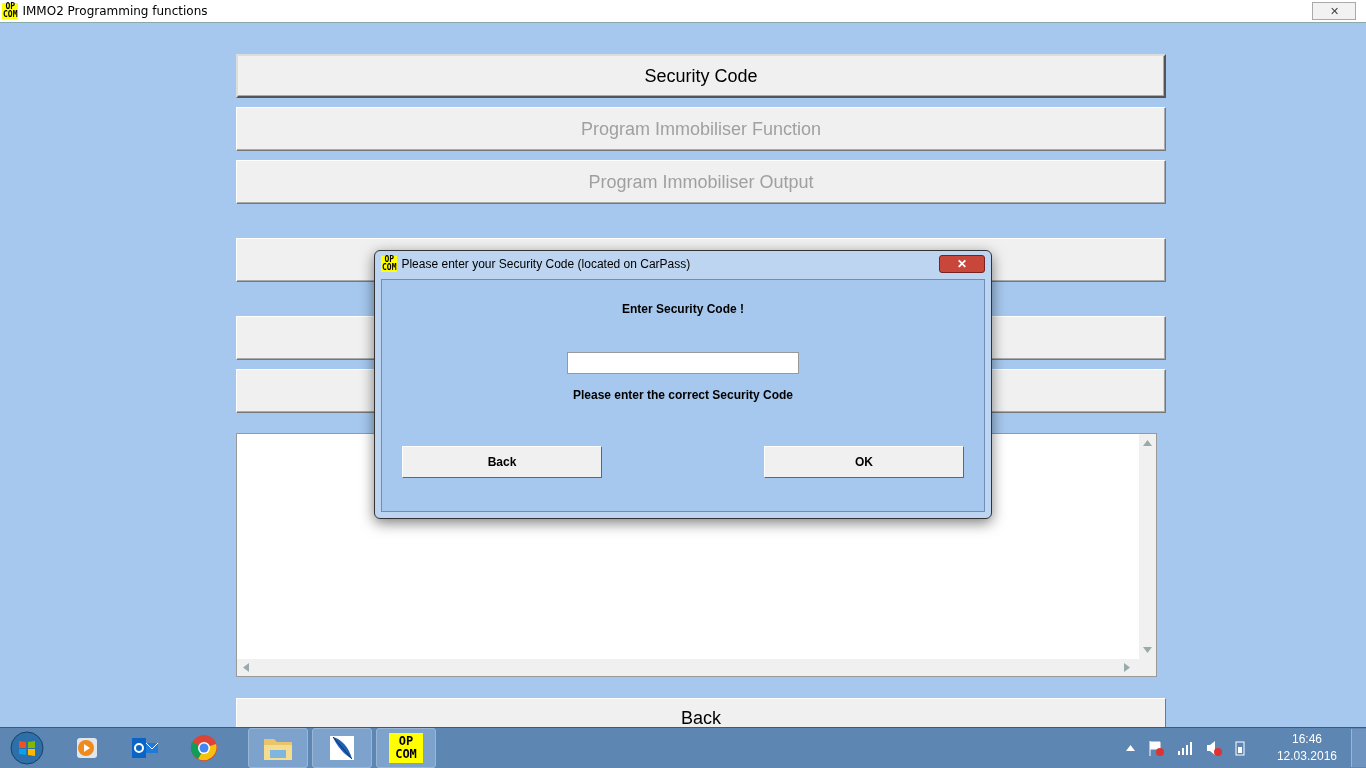 This screenshot has width=1366, height=768. I want to click on dialog-hint: Please enter the correct Security Code, so click(683, 395).